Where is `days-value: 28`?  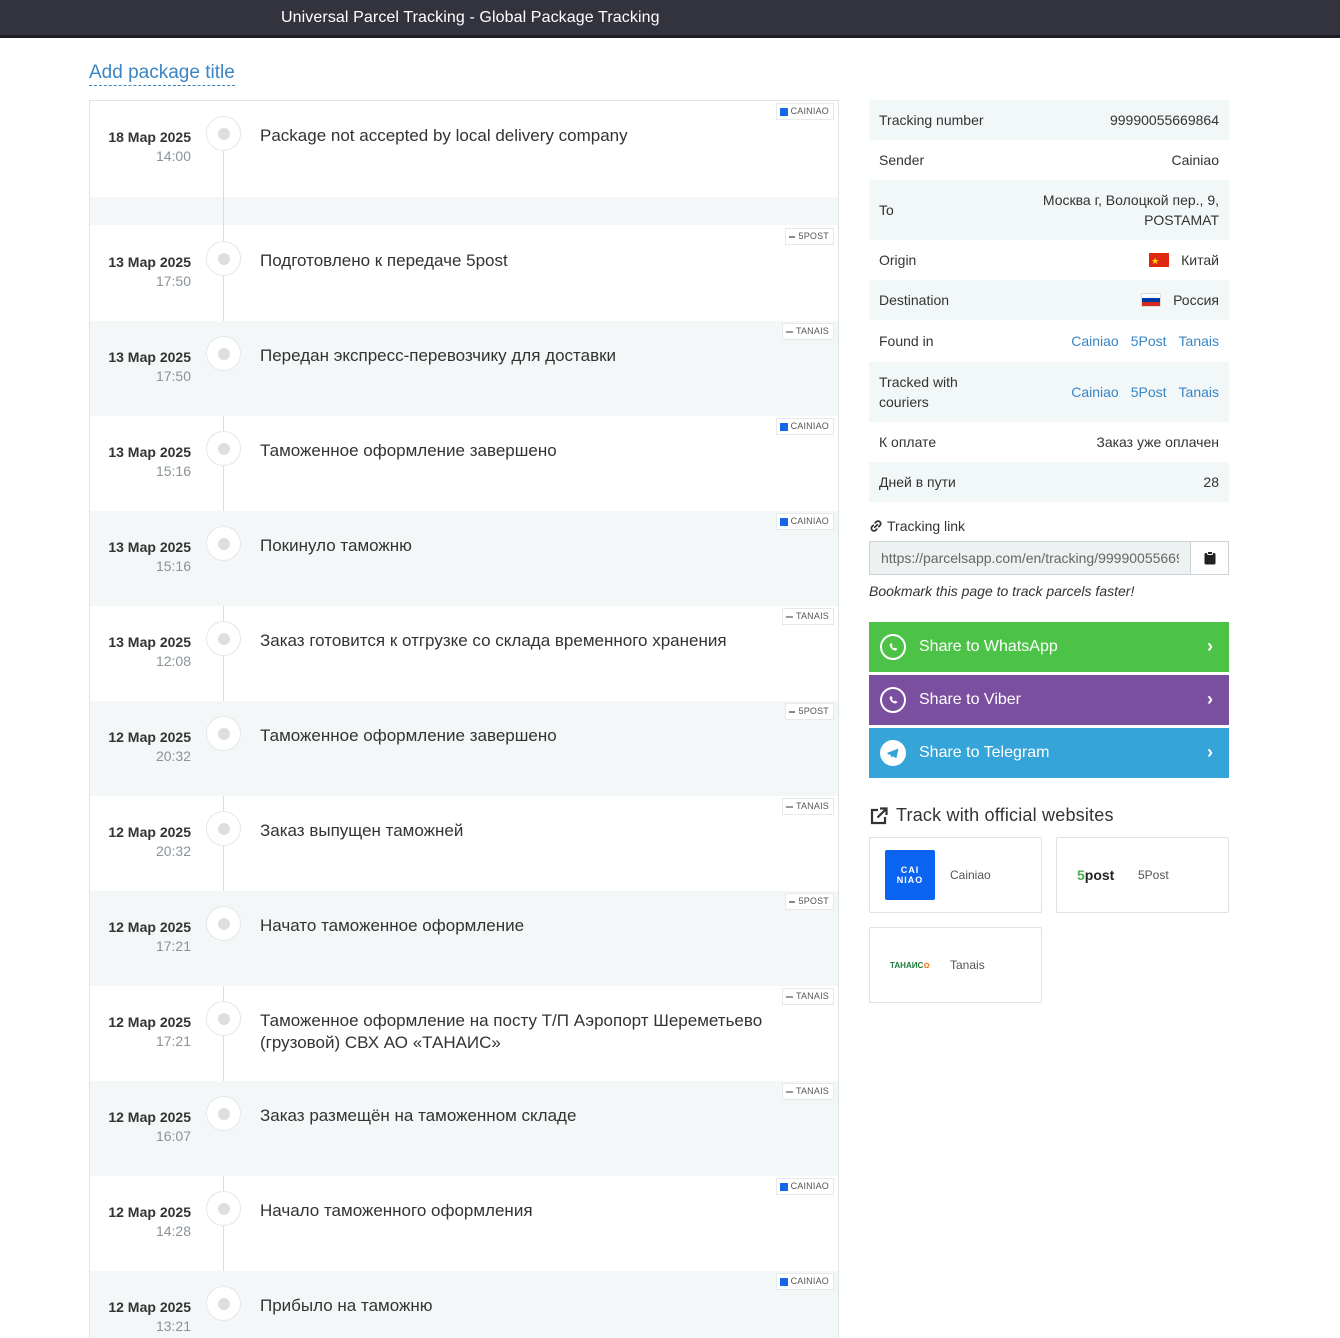 days-value: 28 is located at coordinates (1211, 482).